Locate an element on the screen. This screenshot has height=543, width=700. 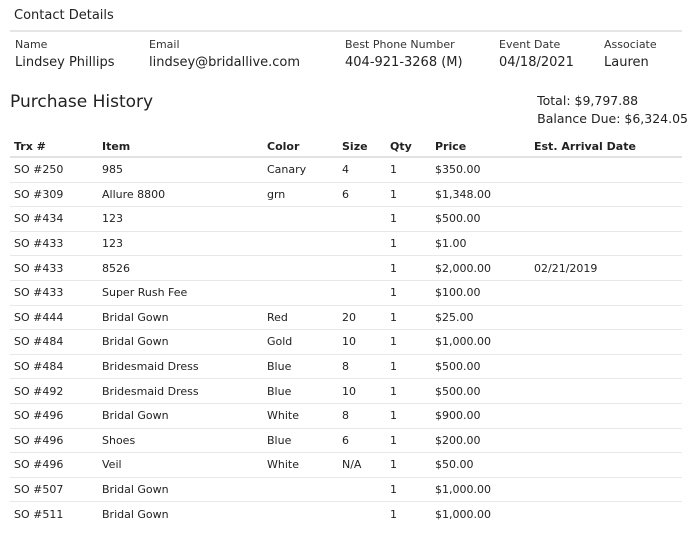
table-row: SO #511 Bridal Gown 1 $1,000.00 is located at coordinates (346, 514).